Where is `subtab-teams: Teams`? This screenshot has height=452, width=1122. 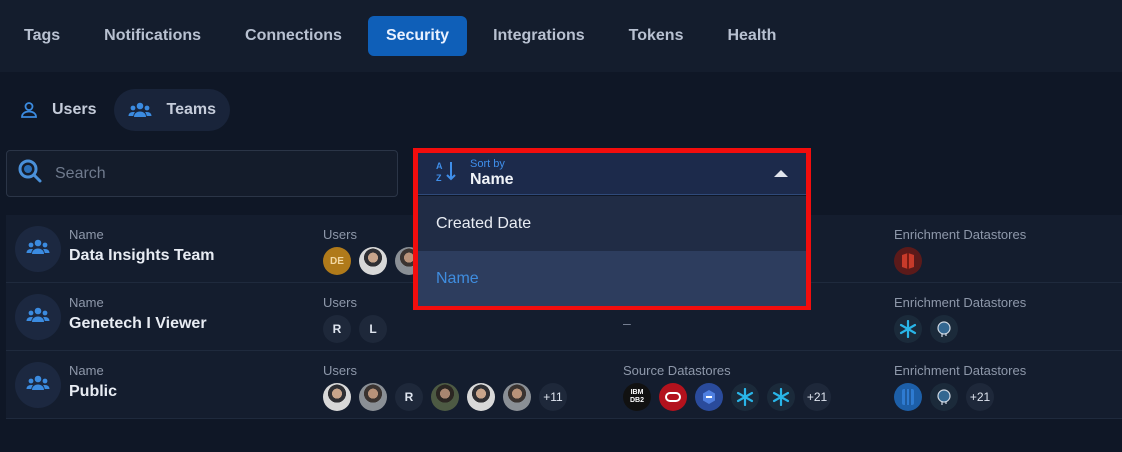 subtab-teams: Teams is located at coordinates (172, 110).